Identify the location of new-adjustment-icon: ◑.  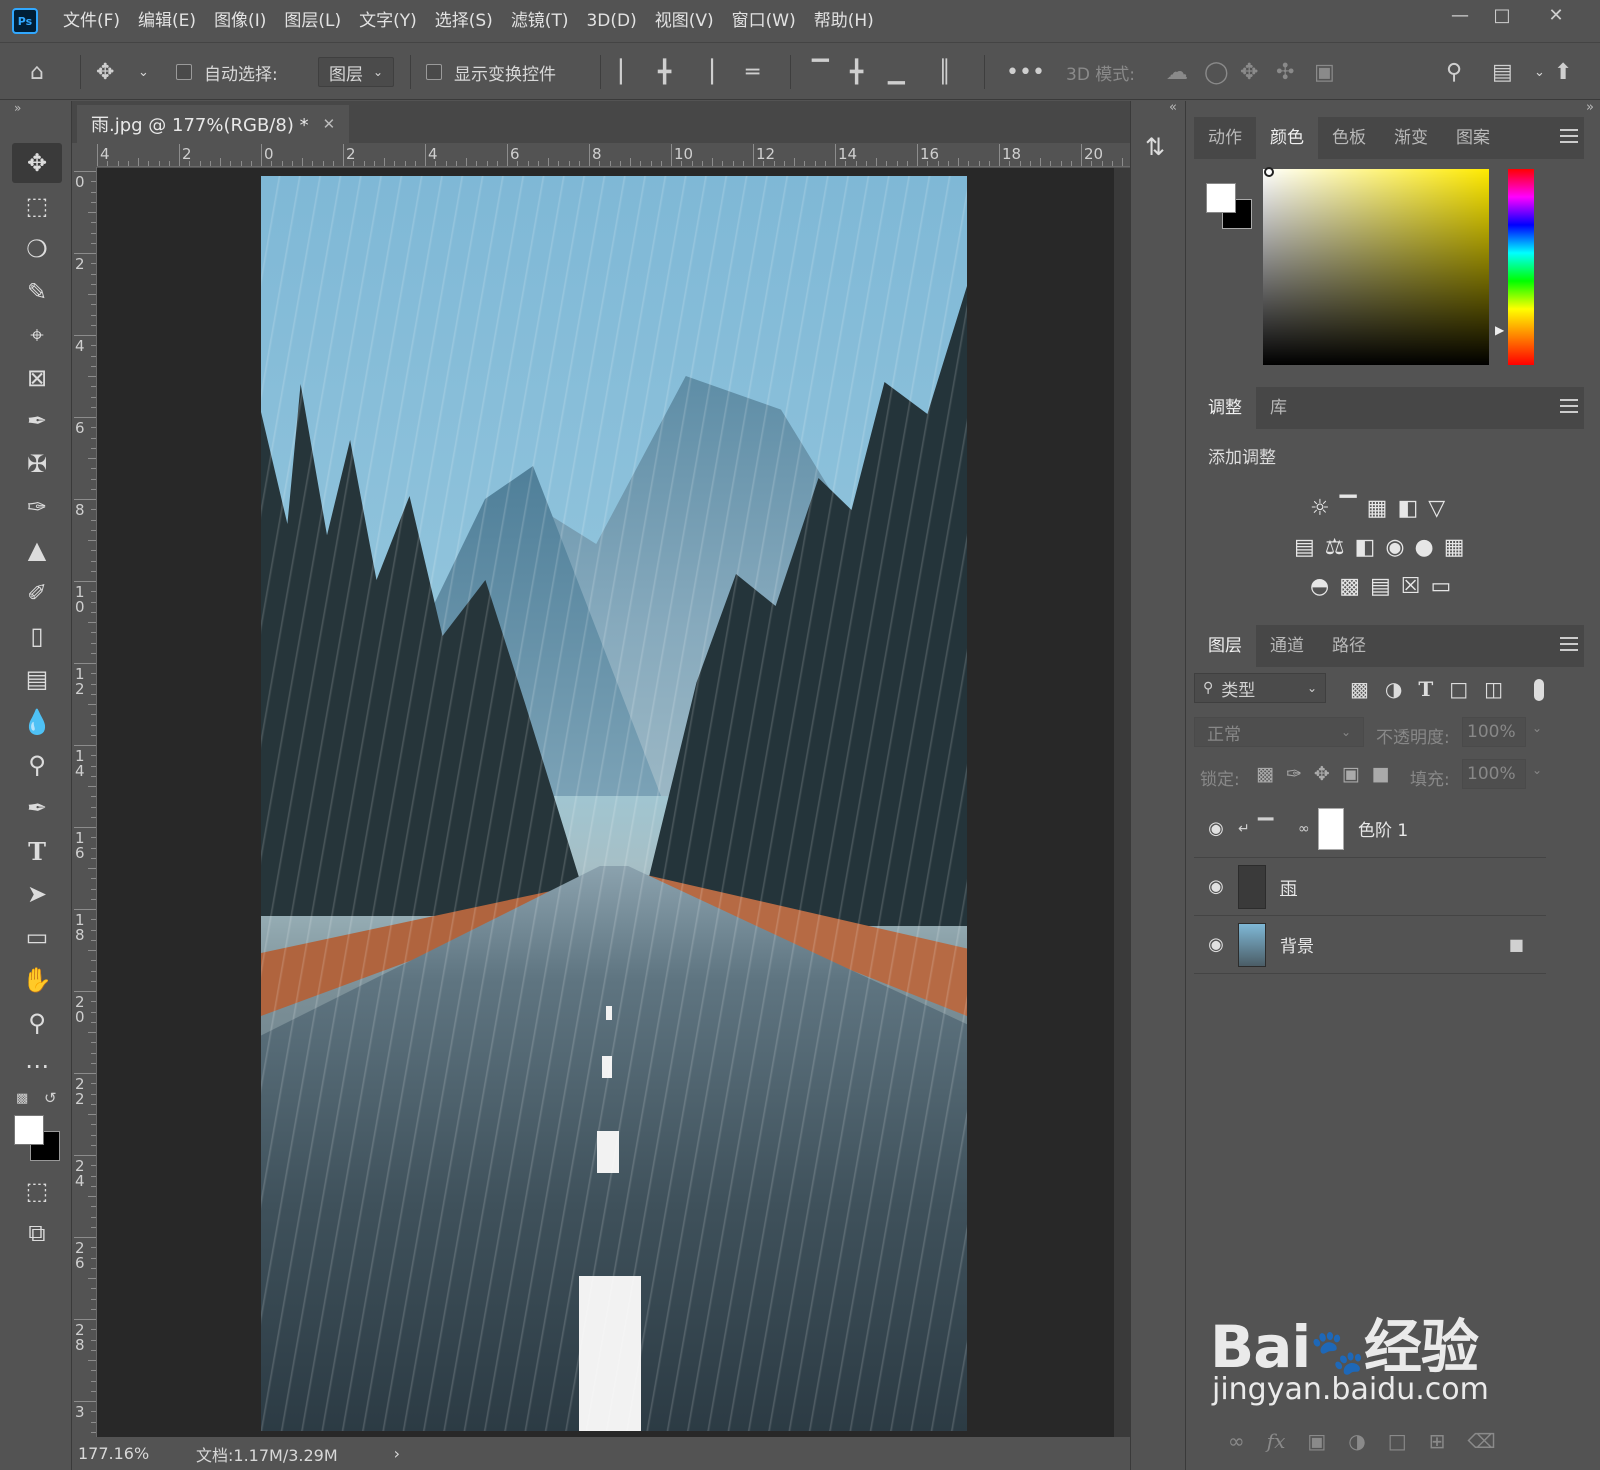
(1356, 1441).